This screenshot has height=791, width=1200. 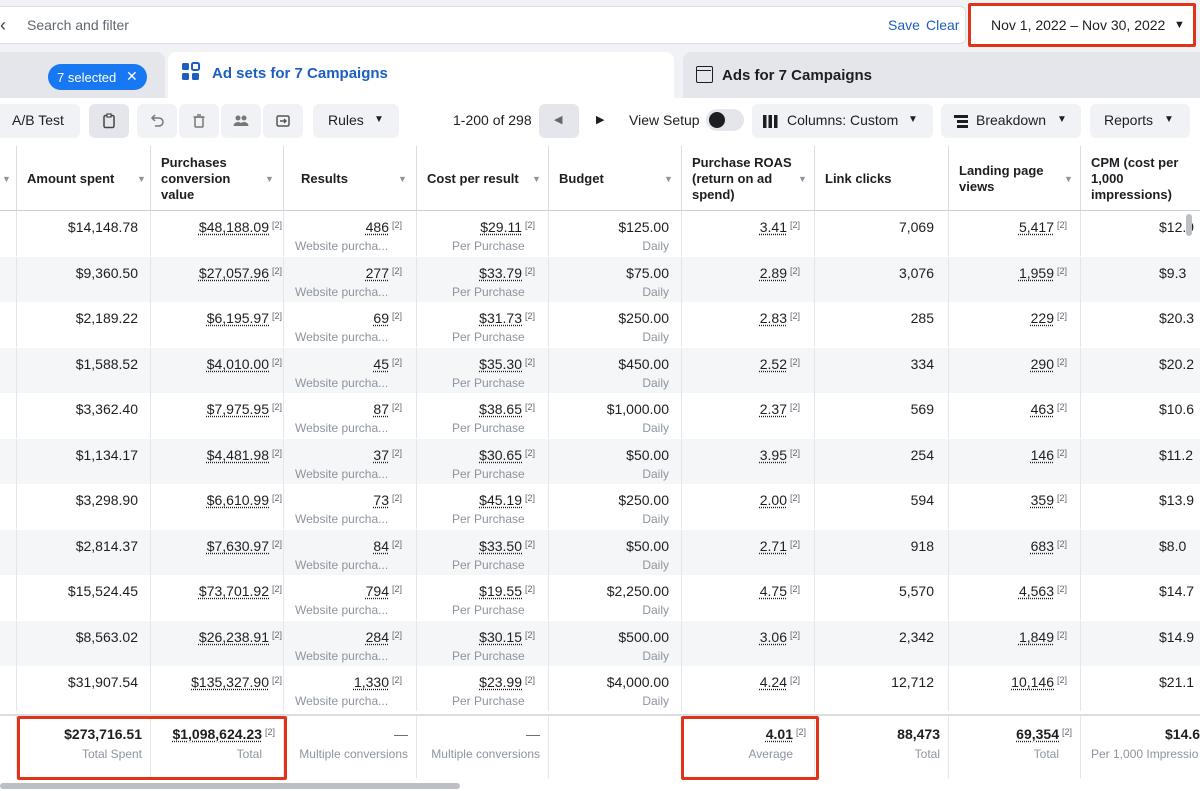 What do you see at coordinates (773, 227) in the screenshot?
I see `roas-value: 3.41` at bounding box center [773, 227].